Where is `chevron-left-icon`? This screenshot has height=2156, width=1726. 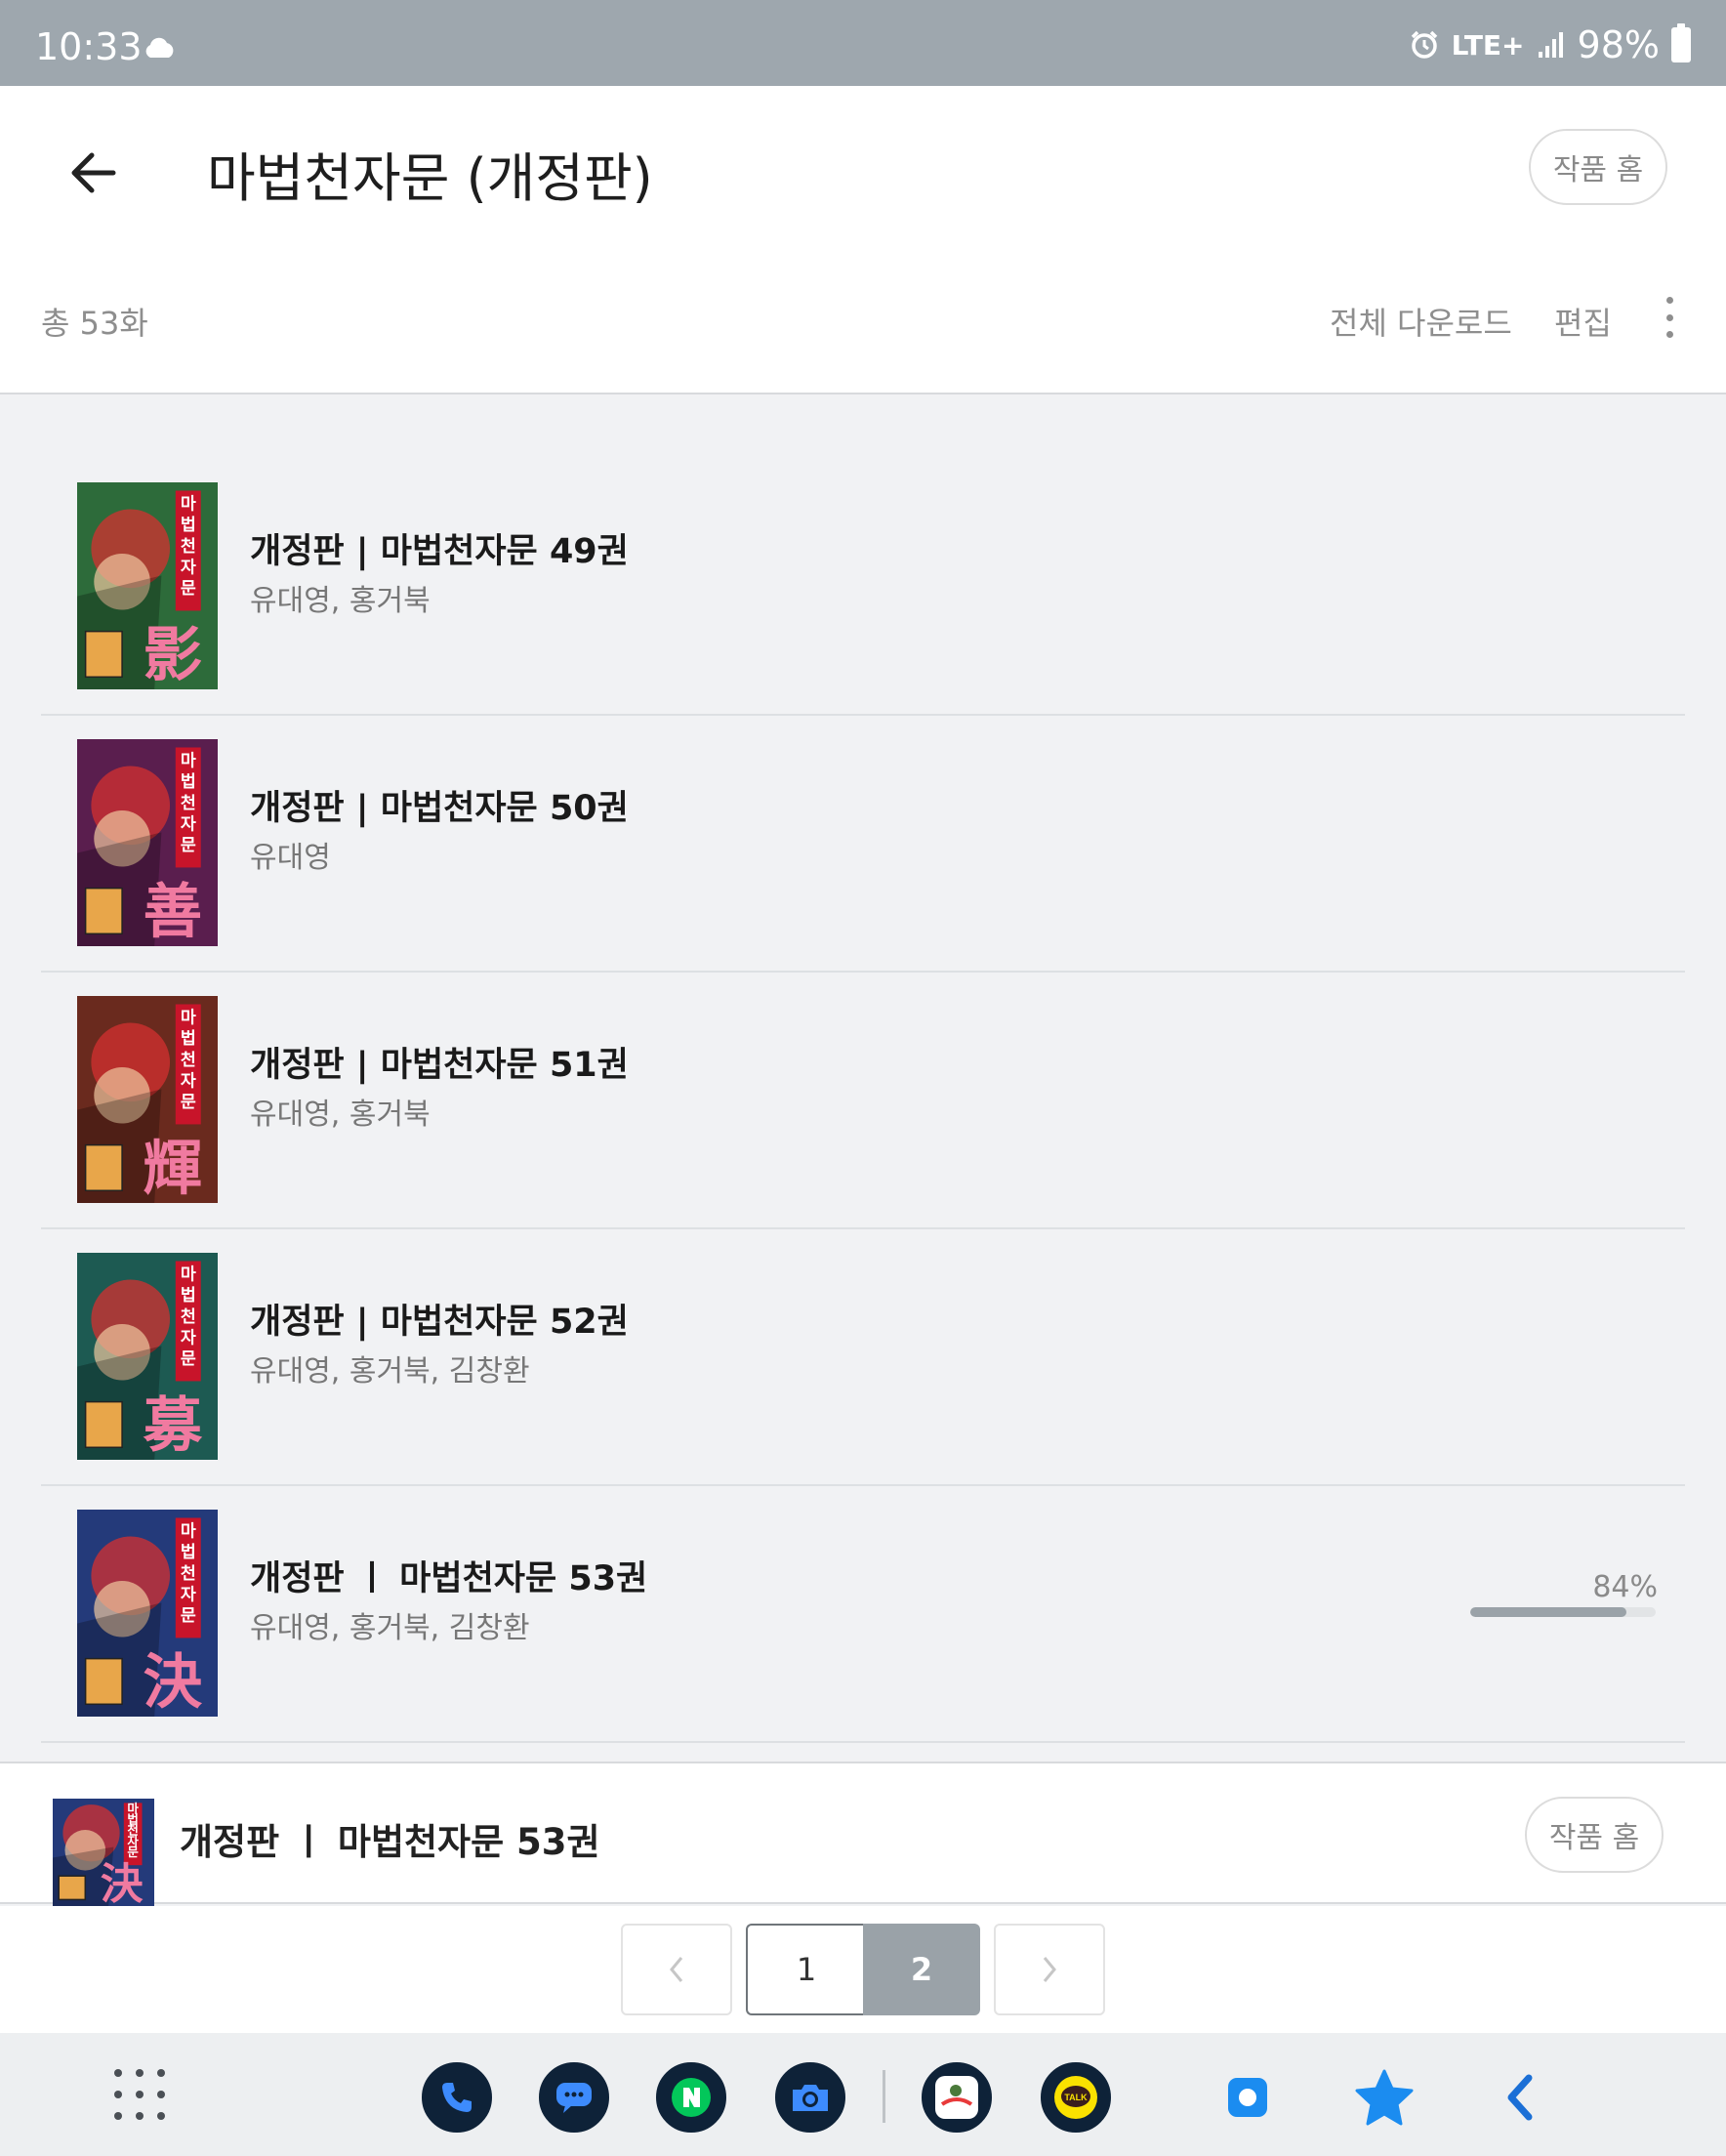 chevron-left-icon is located at coordinates (676, 1970).